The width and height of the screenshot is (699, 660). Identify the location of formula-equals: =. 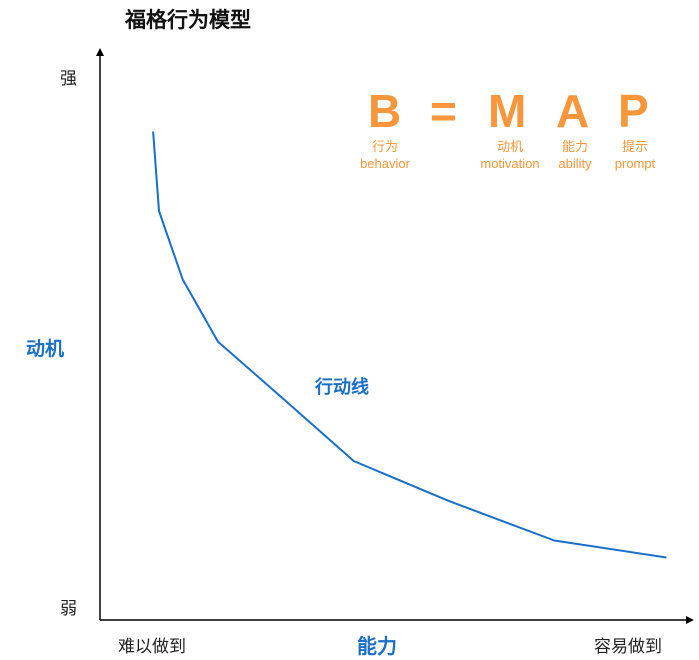
(443, 111).